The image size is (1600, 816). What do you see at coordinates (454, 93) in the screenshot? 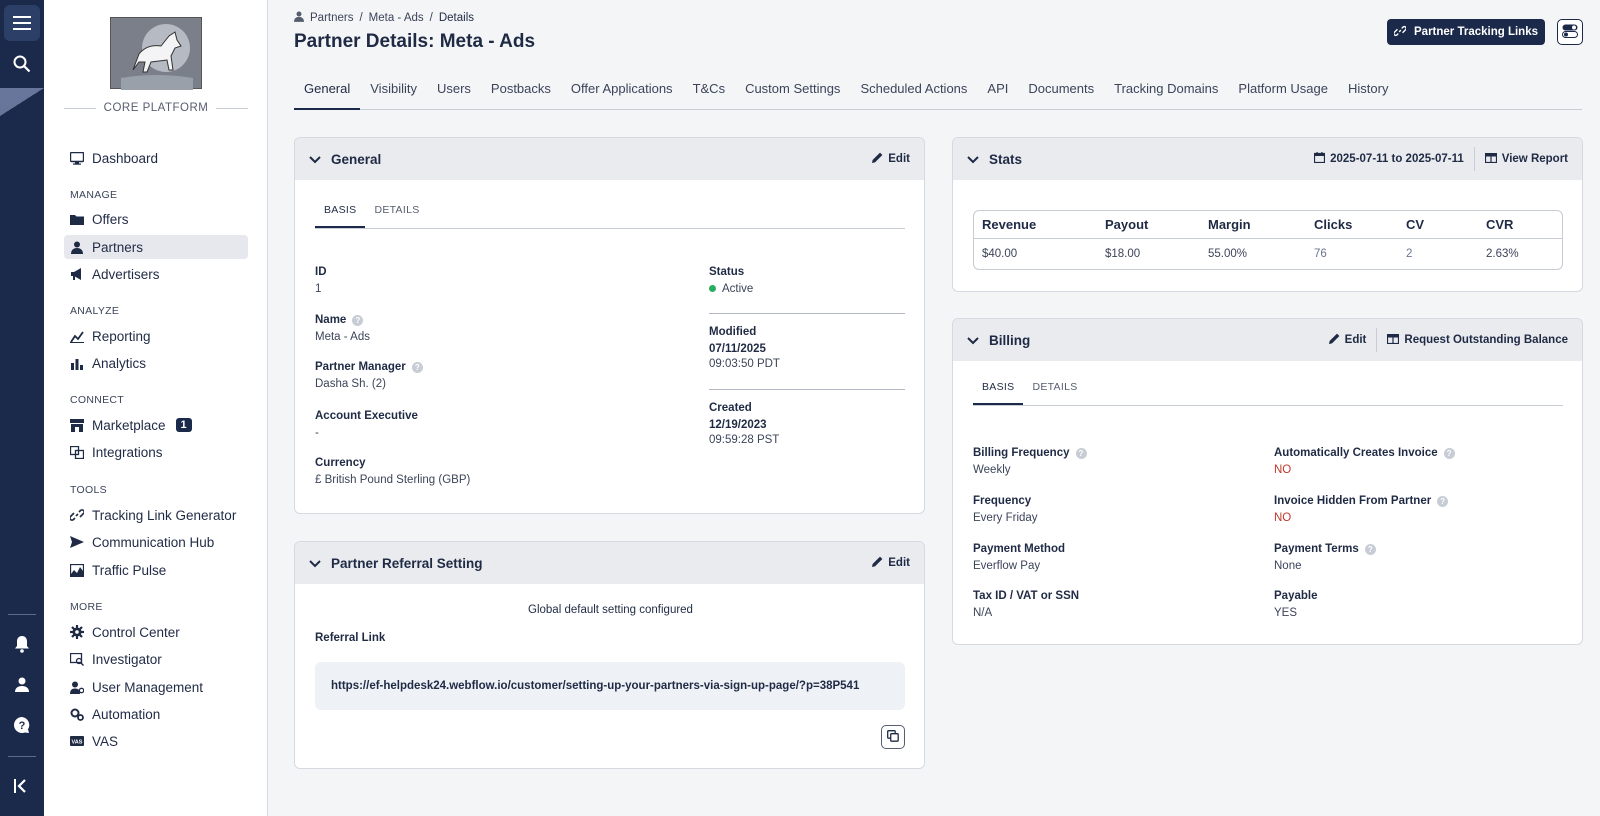
I see `tab-users: Users` at bounding box center [454, 93].